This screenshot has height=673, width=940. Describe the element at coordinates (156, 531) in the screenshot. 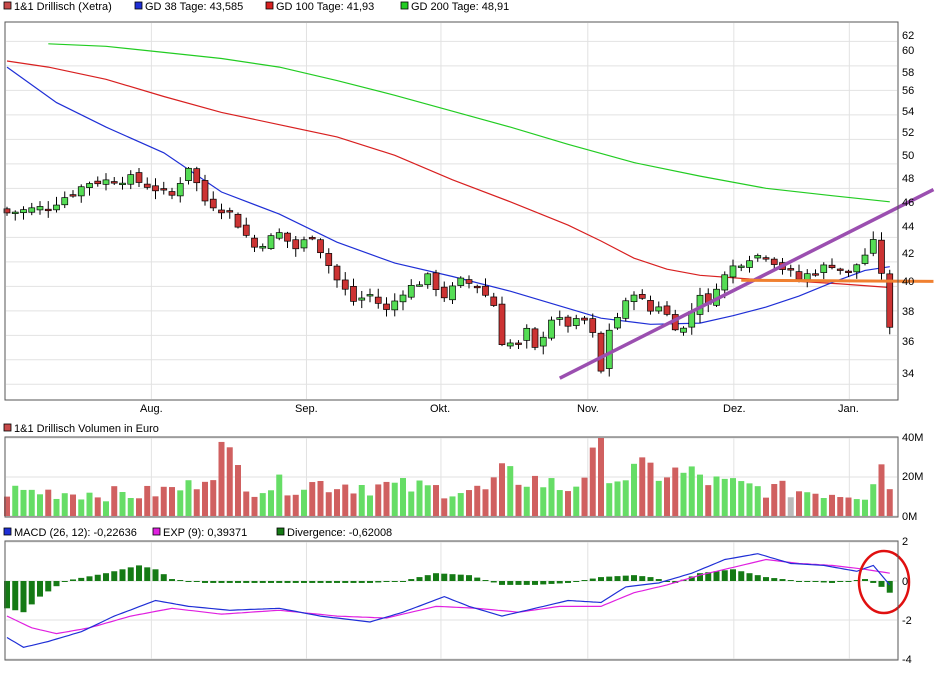

I see `legend-swatch-exp` at that location.